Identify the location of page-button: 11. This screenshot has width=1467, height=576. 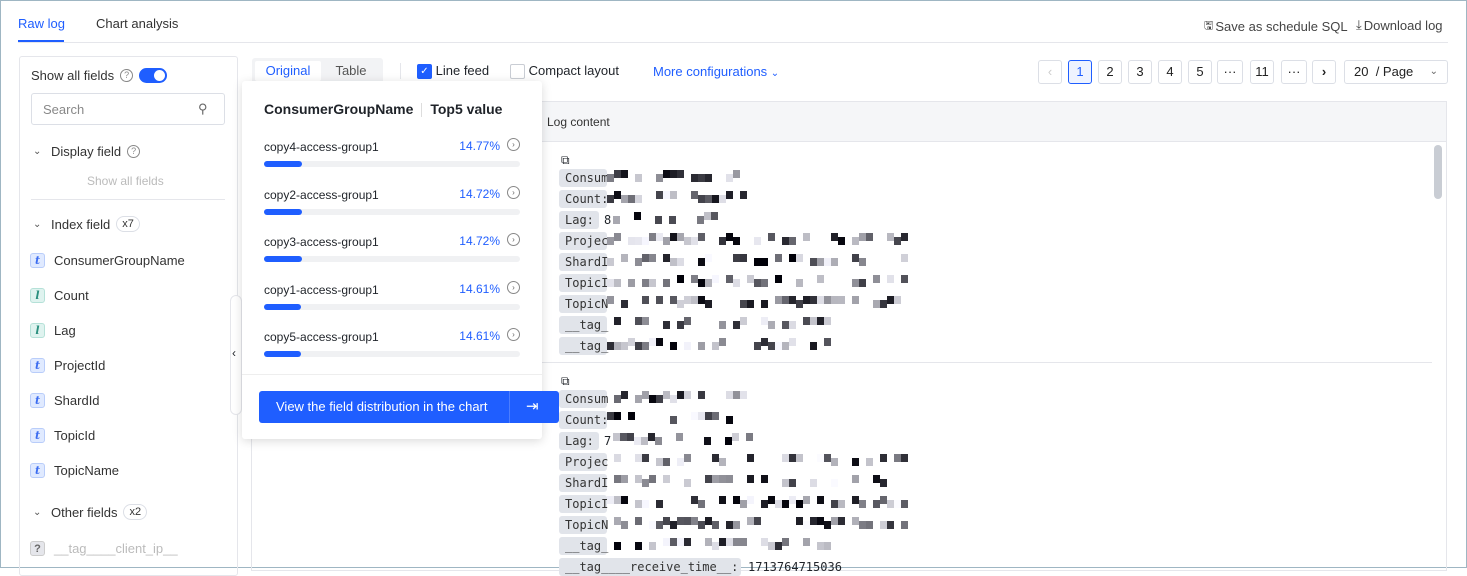
(1262, 72).